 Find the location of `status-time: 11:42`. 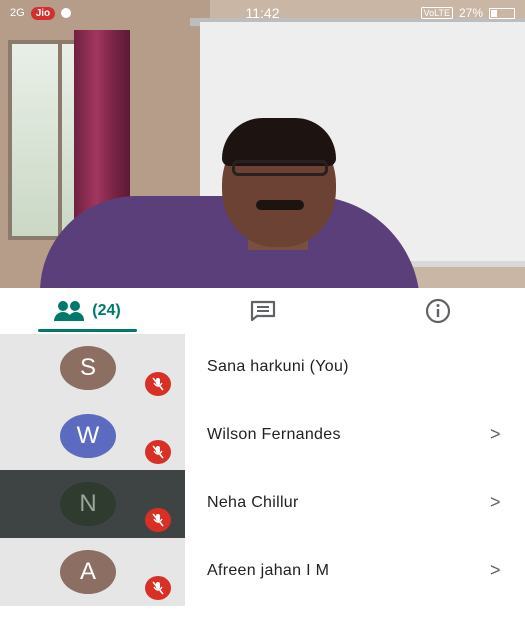

status-time: 11:42 is located at coordinates (262, 13).